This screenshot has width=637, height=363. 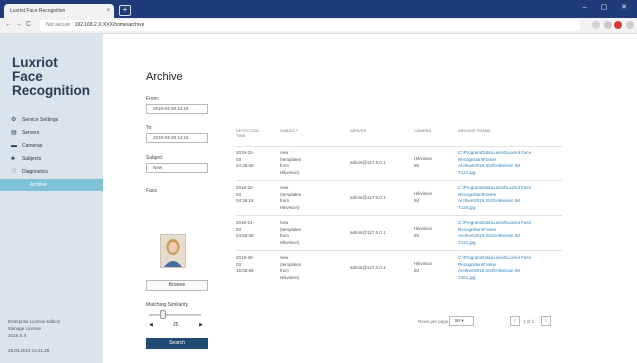 What do you see at coordinates (201, 325) in the screenshot?
I see `increment-icon: ▶` at bounding box center [201, 325].